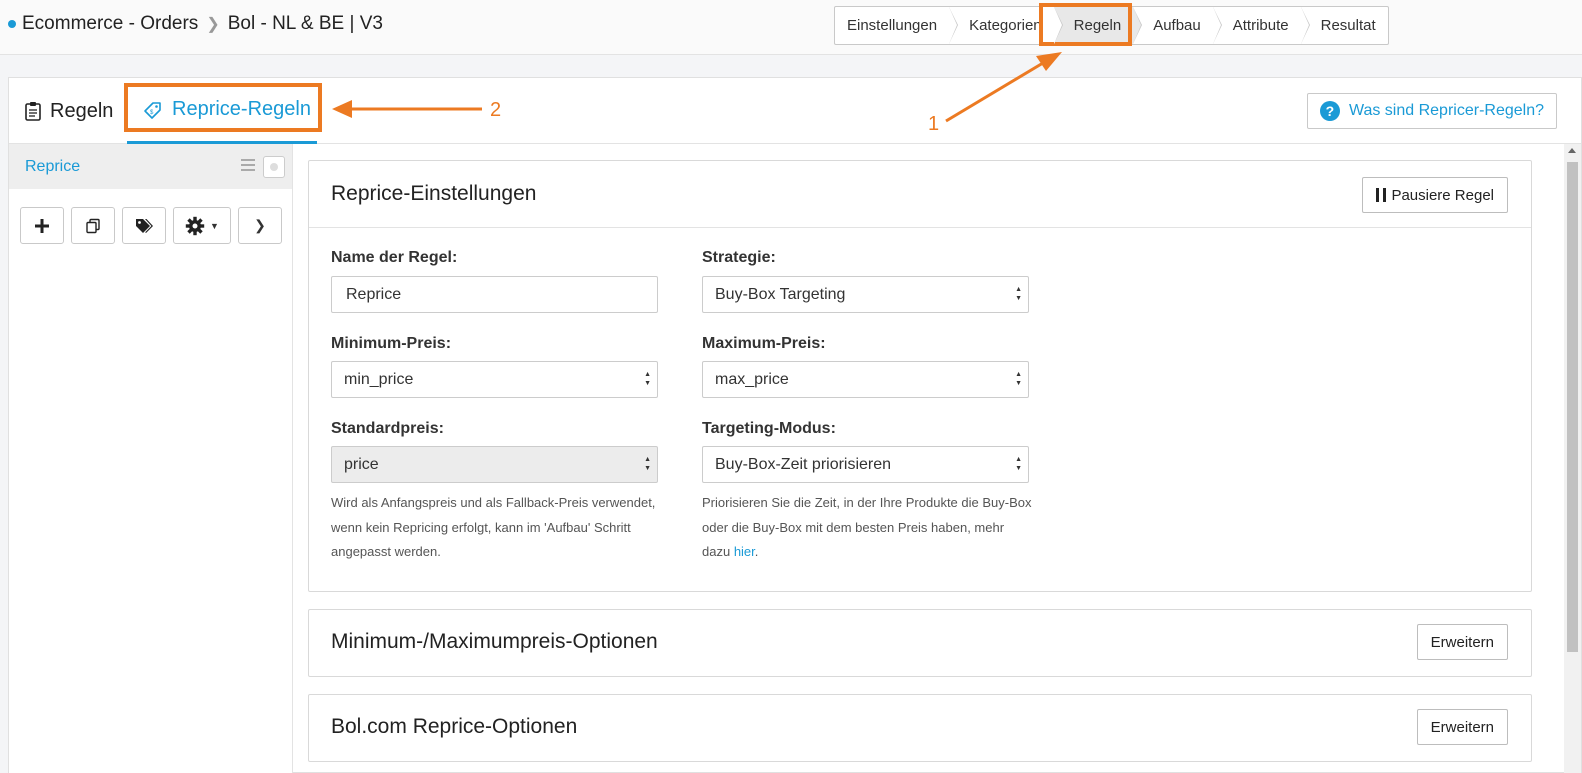 Image resolution: width=1582 pixels, height=773 pixels. I want to click on annotation-label-2: 2, so click(496, 110).